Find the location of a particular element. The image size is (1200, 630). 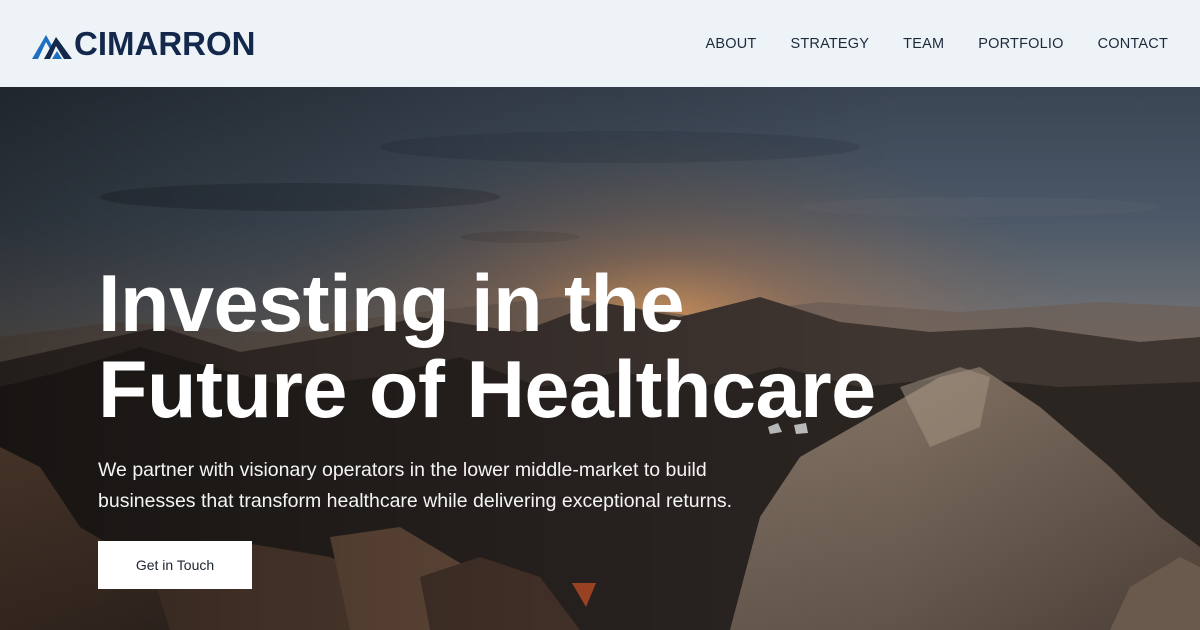

nav-item-team: TEAM is located at coordinates (923, 44).